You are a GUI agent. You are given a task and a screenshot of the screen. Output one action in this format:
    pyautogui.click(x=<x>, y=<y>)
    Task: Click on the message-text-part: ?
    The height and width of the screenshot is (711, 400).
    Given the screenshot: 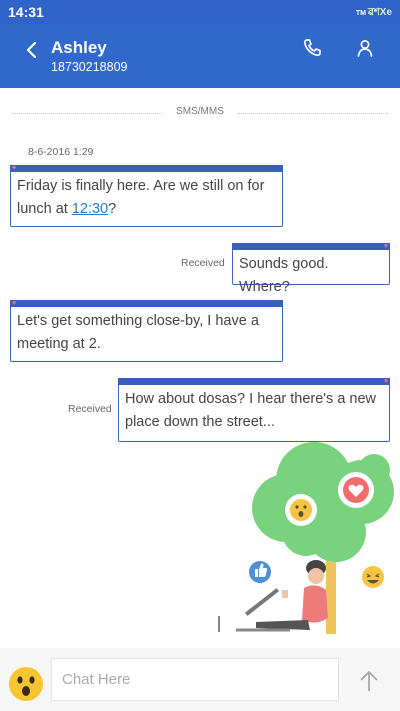 What is the action you would take?
    pyautogui.click(x=112, y=209)
    